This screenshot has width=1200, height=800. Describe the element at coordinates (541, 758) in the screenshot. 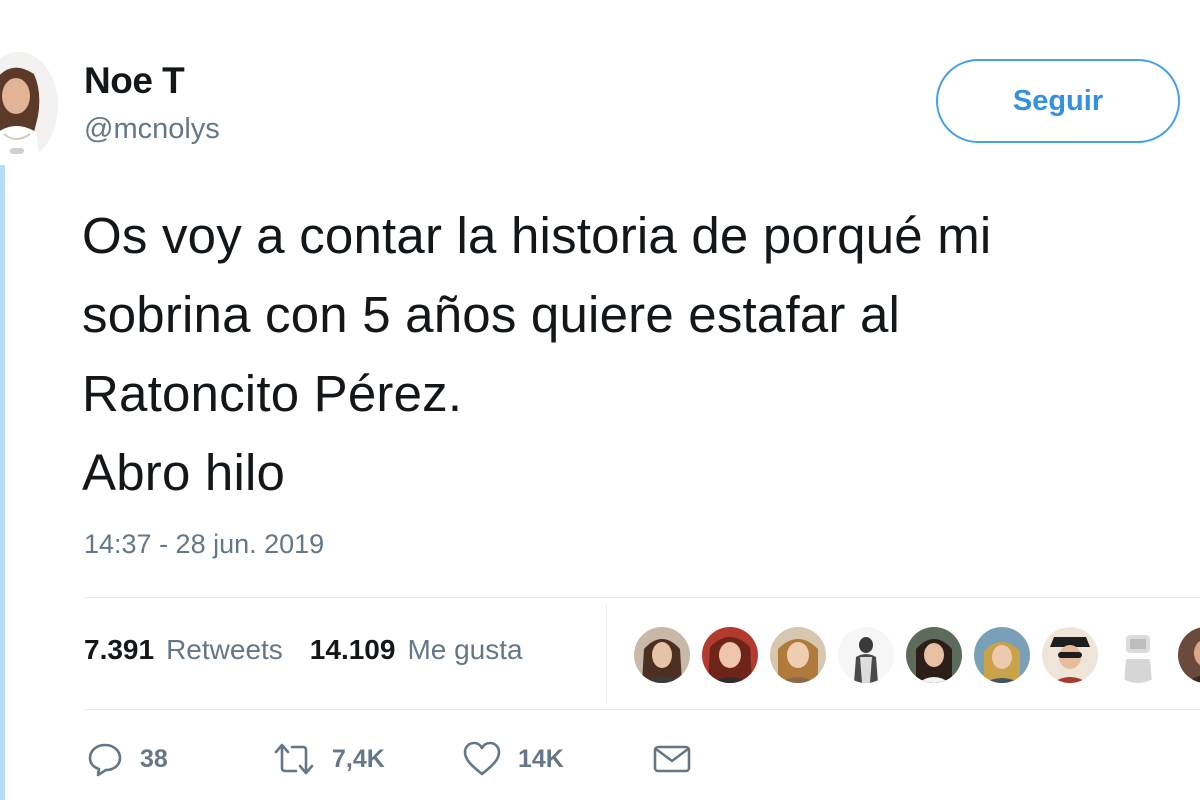

I see `like-count: 14K` at that location.